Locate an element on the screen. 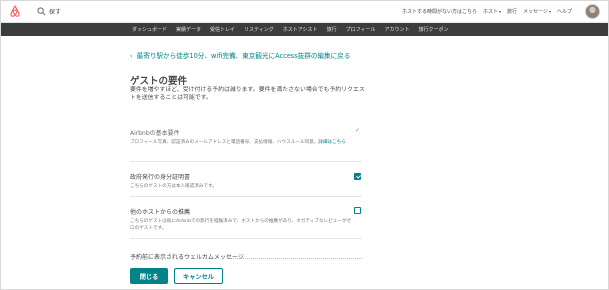 The width and height of the screenshot is (609, 290). welcome-message-field is located at coordinates (294, 258).